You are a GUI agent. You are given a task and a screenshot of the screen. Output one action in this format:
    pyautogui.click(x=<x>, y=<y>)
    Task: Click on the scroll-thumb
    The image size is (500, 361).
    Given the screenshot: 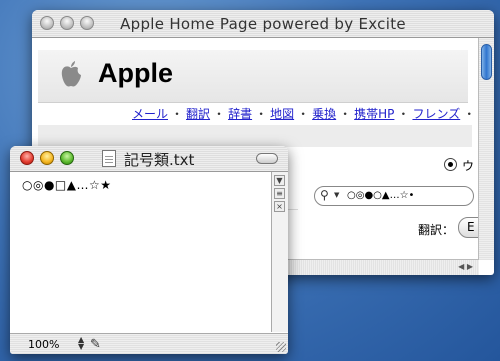 What is the action you would take?
    pyautogui.click(x=486, y=62)
    